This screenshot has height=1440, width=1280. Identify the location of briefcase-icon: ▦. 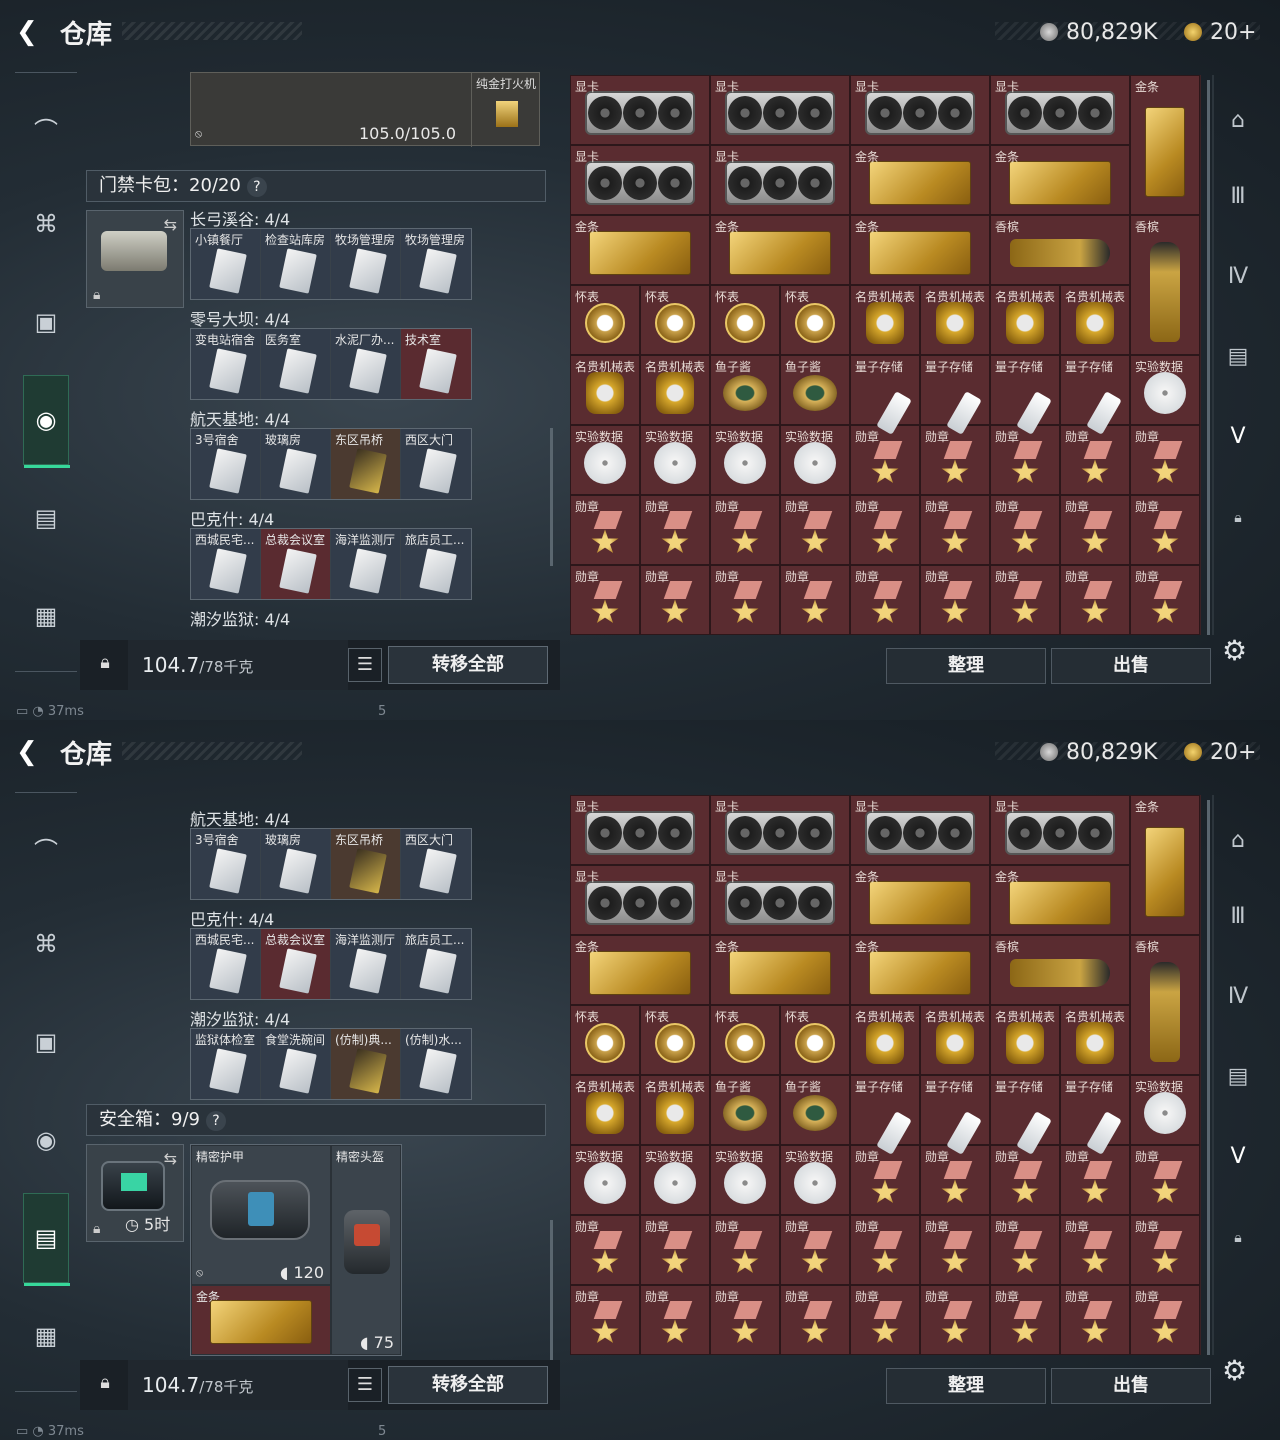
(46, 616).